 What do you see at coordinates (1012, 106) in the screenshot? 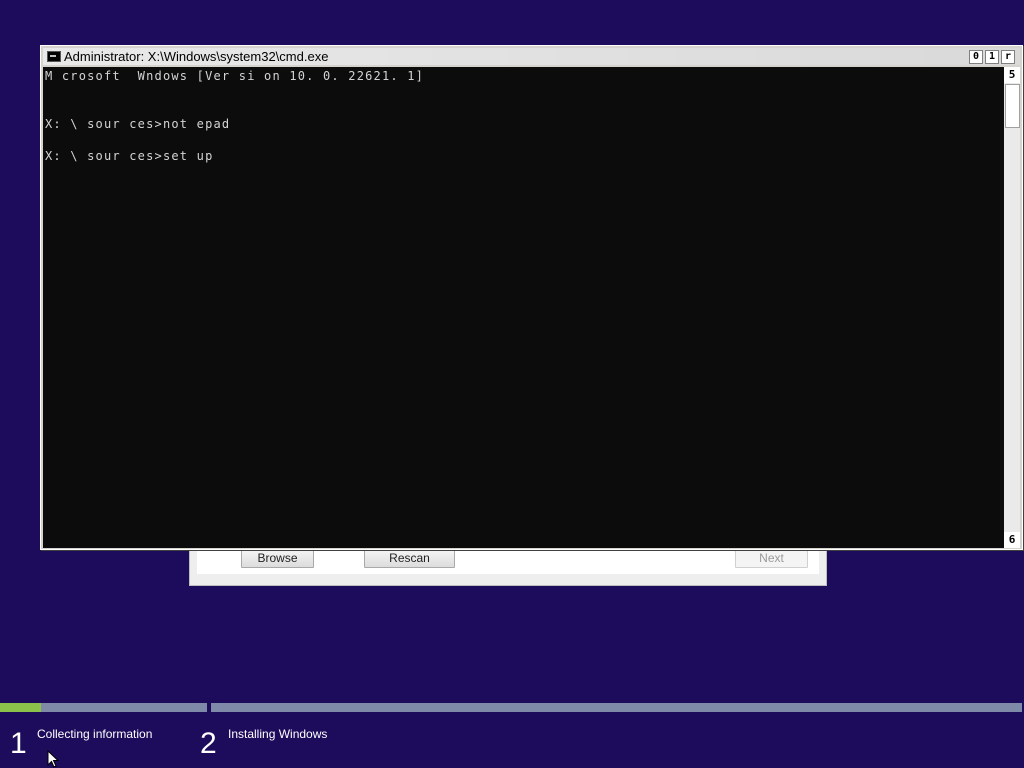
I see `scroll-thumb` at bounding box center [1012, 106].